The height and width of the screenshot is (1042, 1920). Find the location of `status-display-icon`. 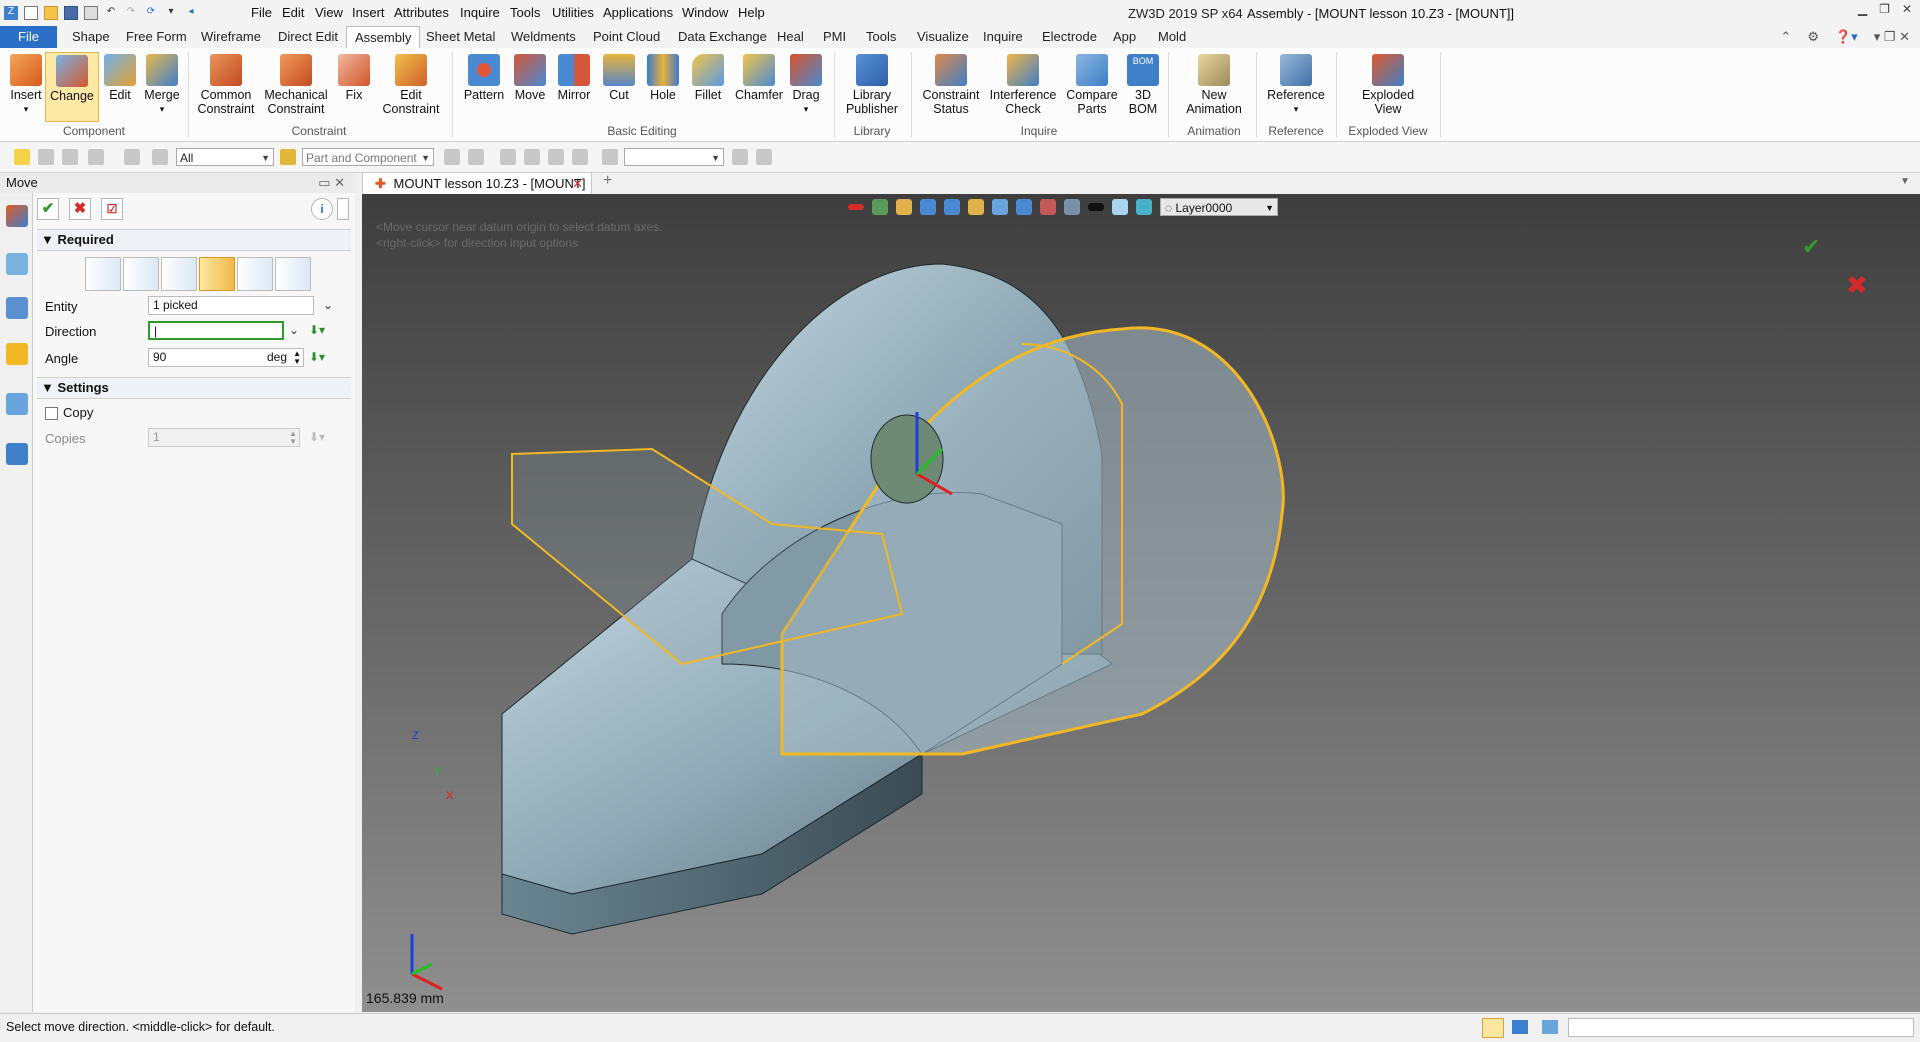

status-display-icon is located at coordinates (1520, 1027).